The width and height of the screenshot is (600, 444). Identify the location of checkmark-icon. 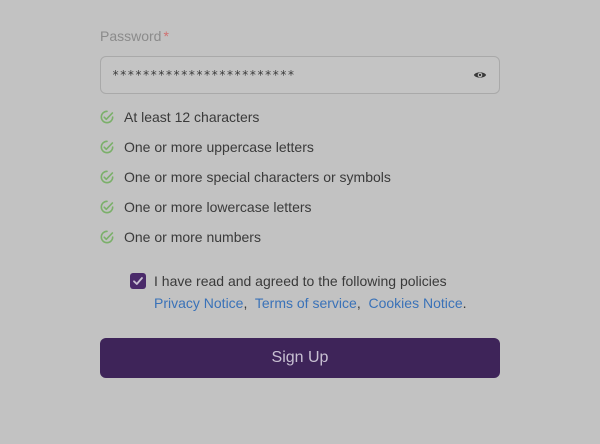
(138, 281).